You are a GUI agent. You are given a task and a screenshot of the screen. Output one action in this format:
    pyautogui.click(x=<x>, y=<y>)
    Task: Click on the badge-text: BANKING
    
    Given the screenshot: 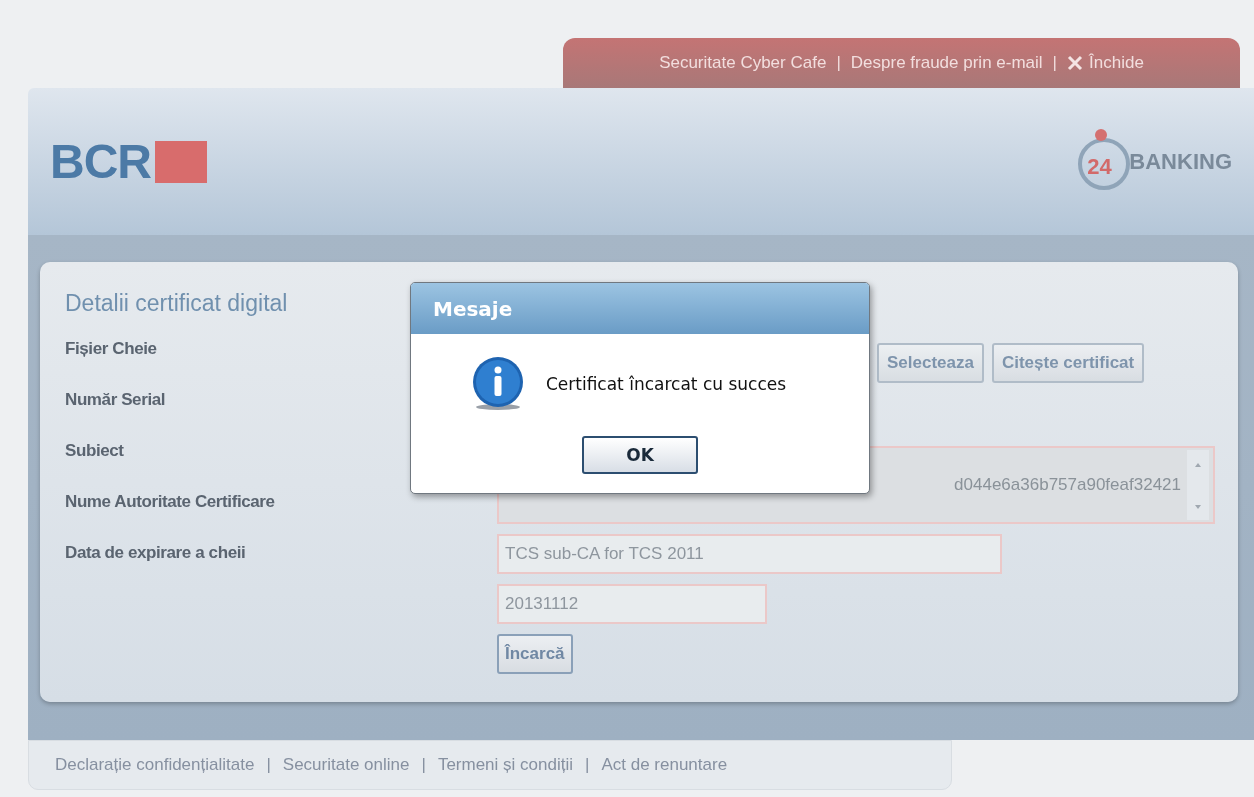 What is the action you would take?
    pyautogui.click(x=1180, y=161)
    